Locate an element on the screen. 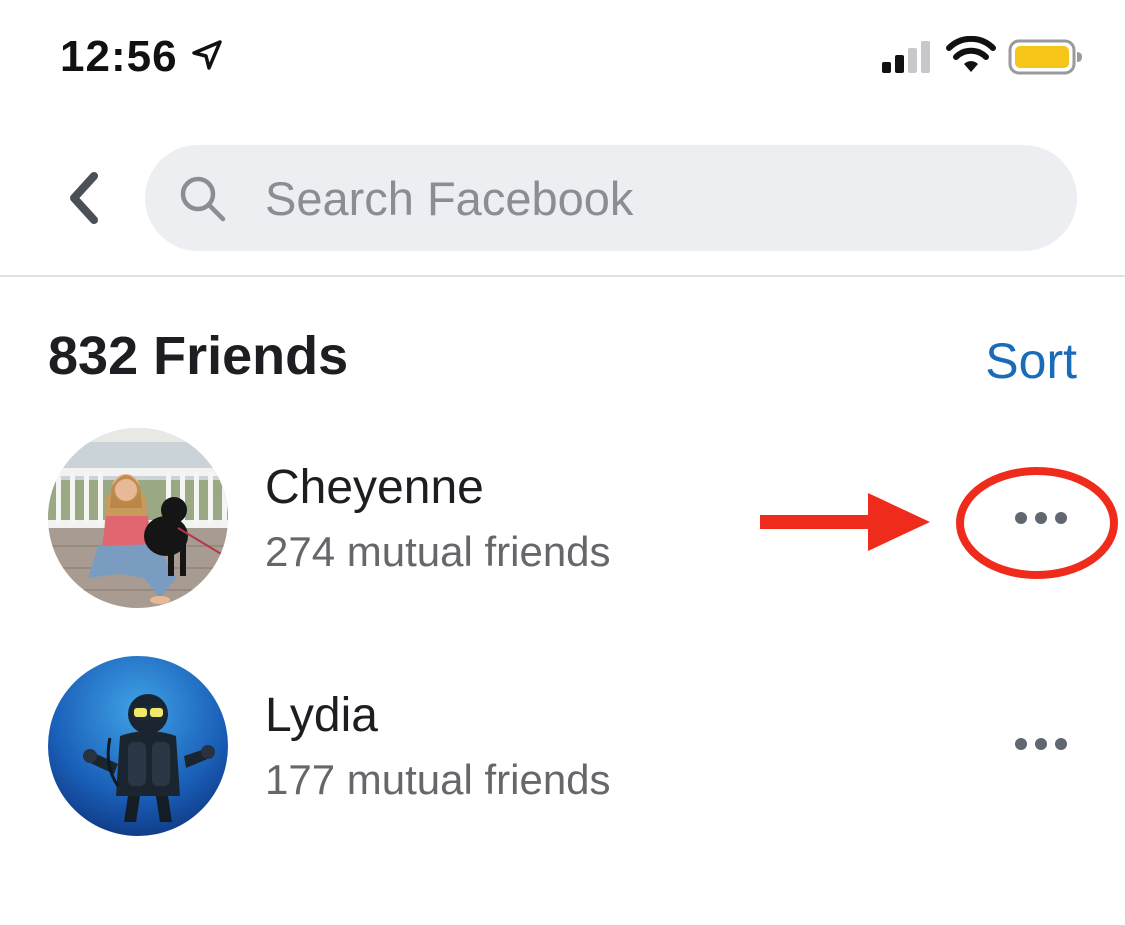  sort-button: Sort is located at coordinates (1031, 361).